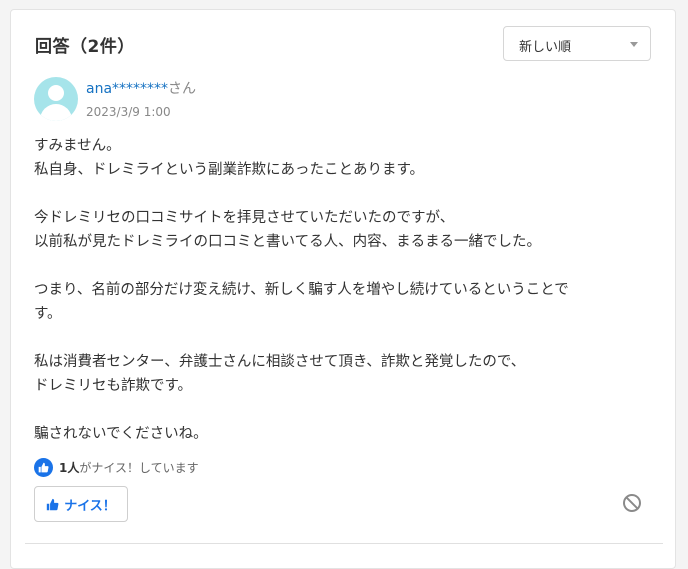 This screenshot has width=688, height=569. What do you see at coordinates (69, 467) in the screenshot?
I see `like-count: 1人` at bounding box center [69, 467].